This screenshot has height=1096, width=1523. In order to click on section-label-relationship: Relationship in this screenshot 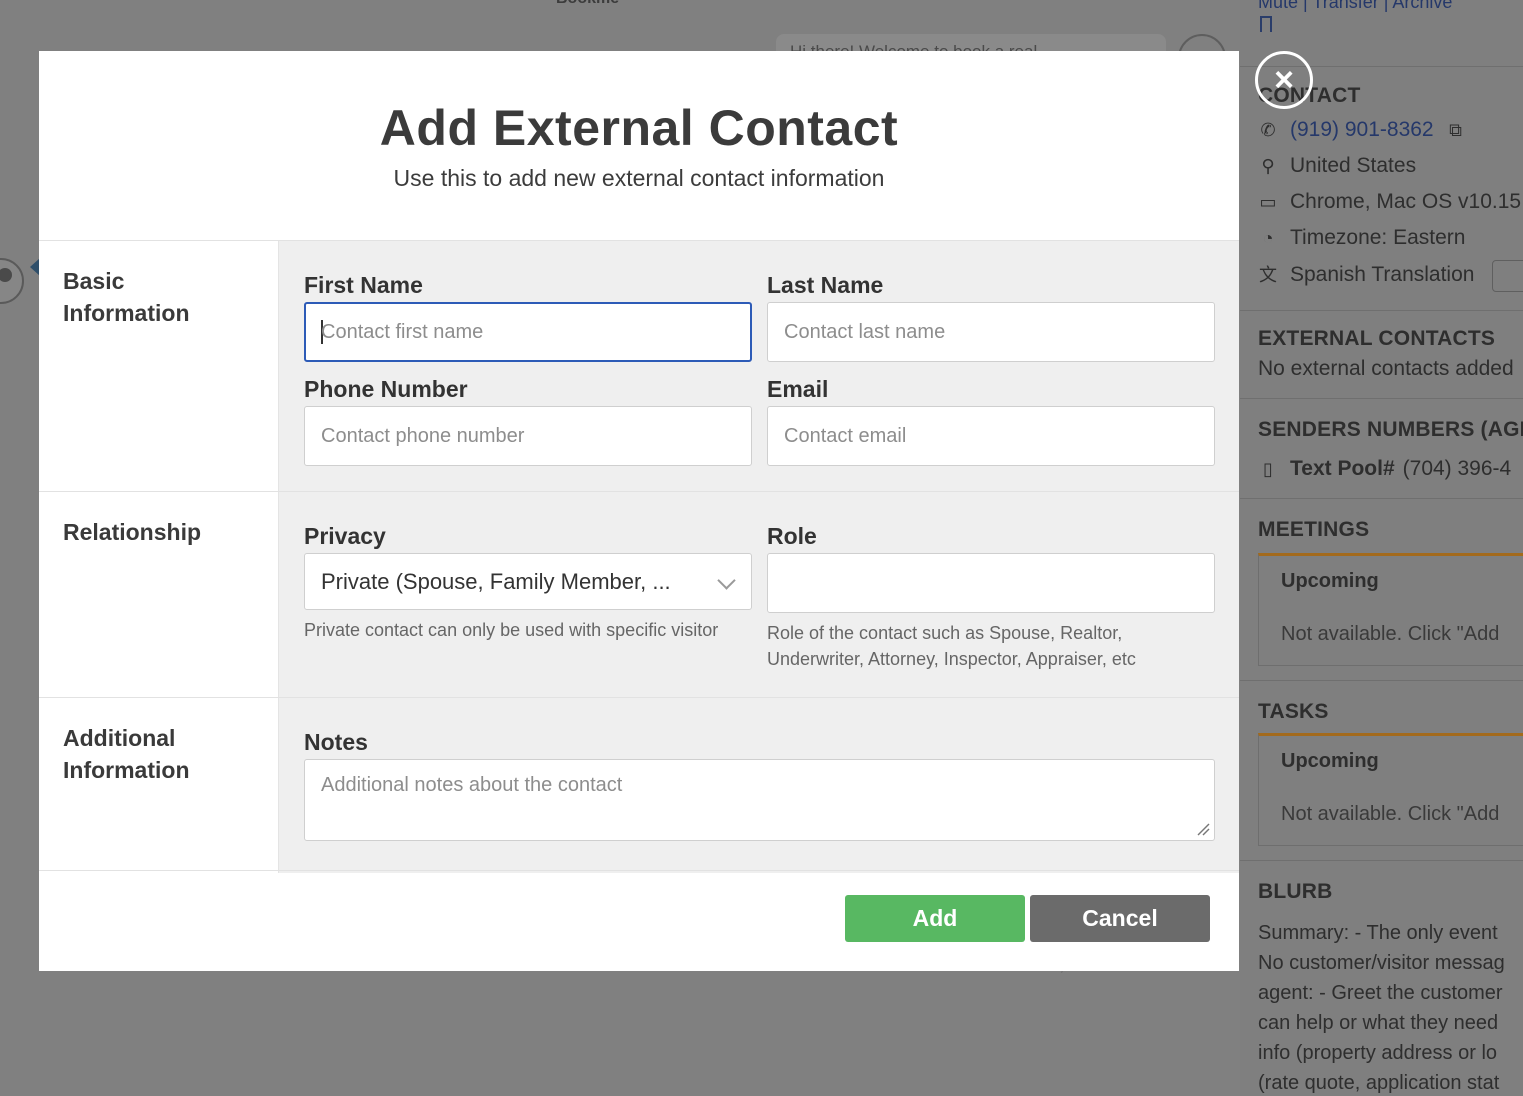, I will do `click(159, 594)`.